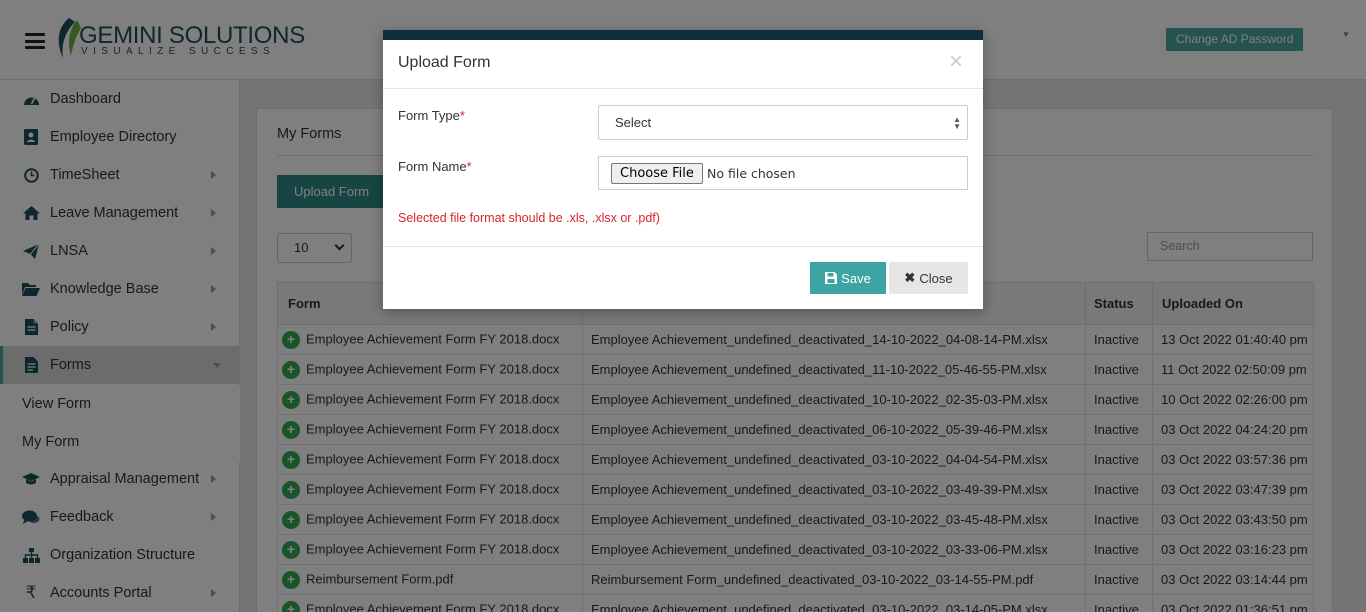 The image size is (1366, 612). What do you see at coordinates (633, 122) in the screenshot?
I see `form-type-value: Select` at bounding box center [633, 122].